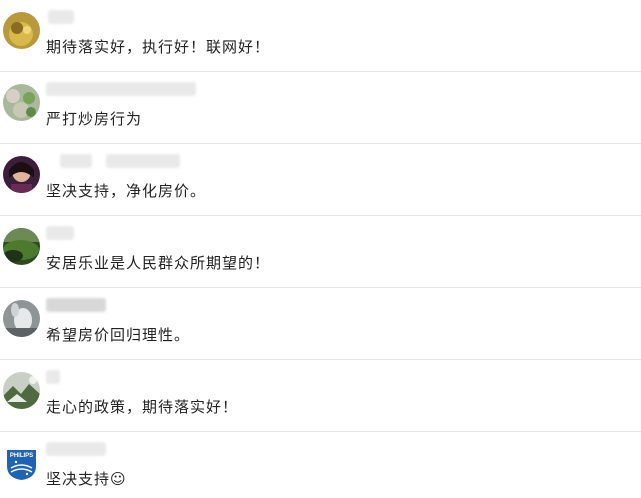 The image size is (641, 498). I want to click on avatar: PHILIPS, so click(21, 462).